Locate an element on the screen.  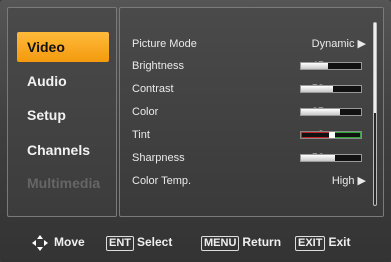
select-hint: ENT Select is located at coordinates (139, 242).